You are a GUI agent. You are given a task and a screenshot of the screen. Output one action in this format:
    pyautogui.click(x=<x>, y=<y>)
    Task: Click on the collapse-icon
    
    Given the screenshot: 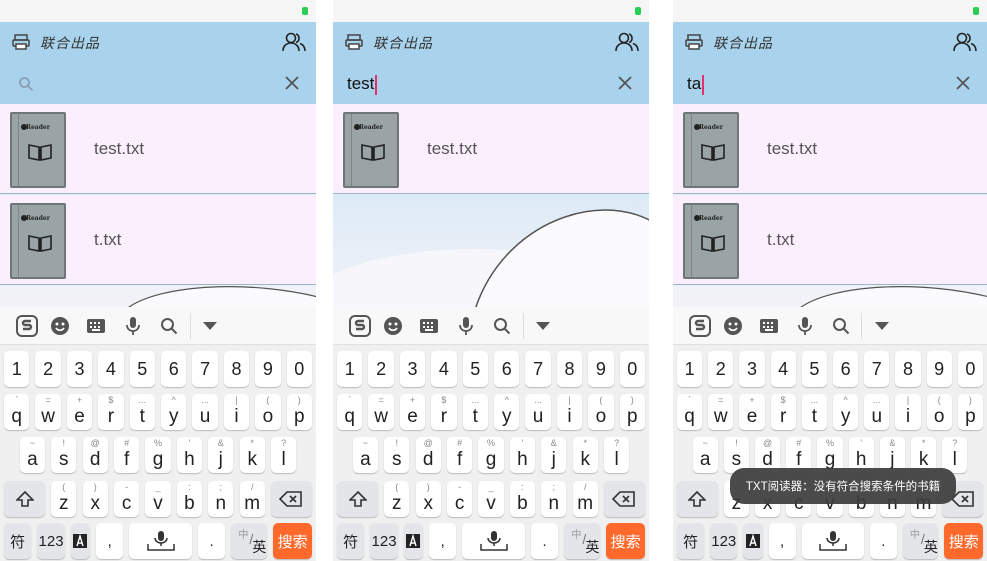 What is the action you would take?
    pyautogui.click(x=543, y=326)
    